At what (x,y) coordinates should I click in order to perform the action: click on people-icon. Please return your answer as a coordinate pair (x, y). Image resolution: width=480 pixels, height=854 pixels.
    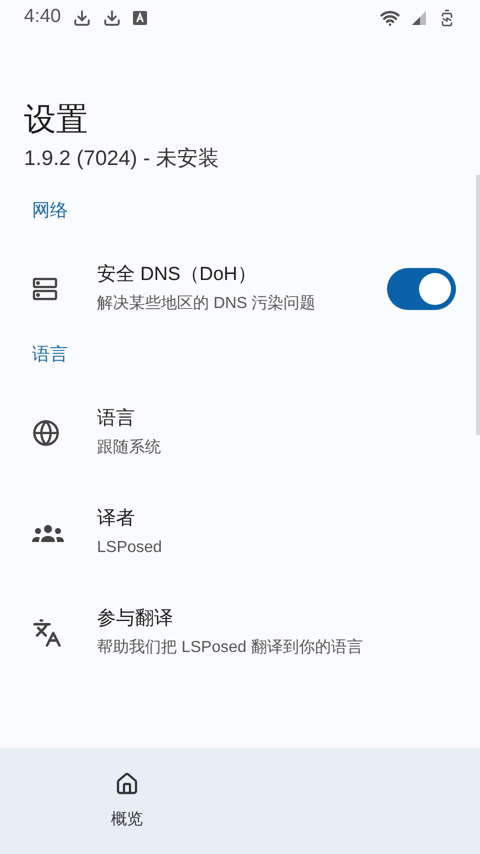
    Looking at the image, I should click on (48, 533).